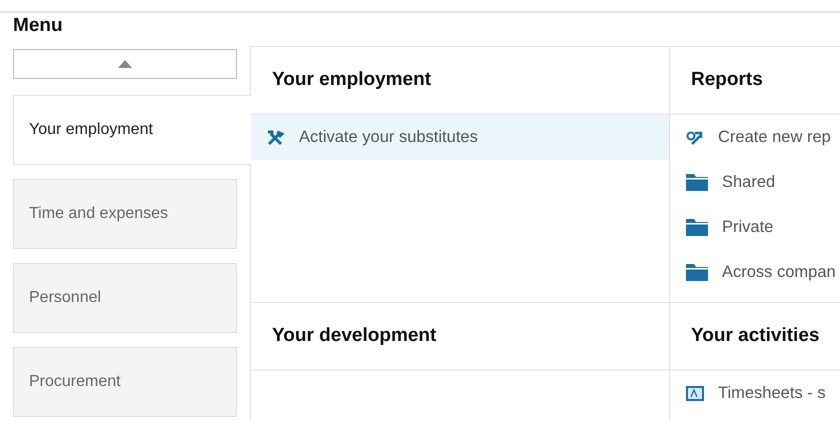 Image resolution: width=840 pixels, height=421 pixels. I want to click on menu-title: Menu, so click(38, 26).